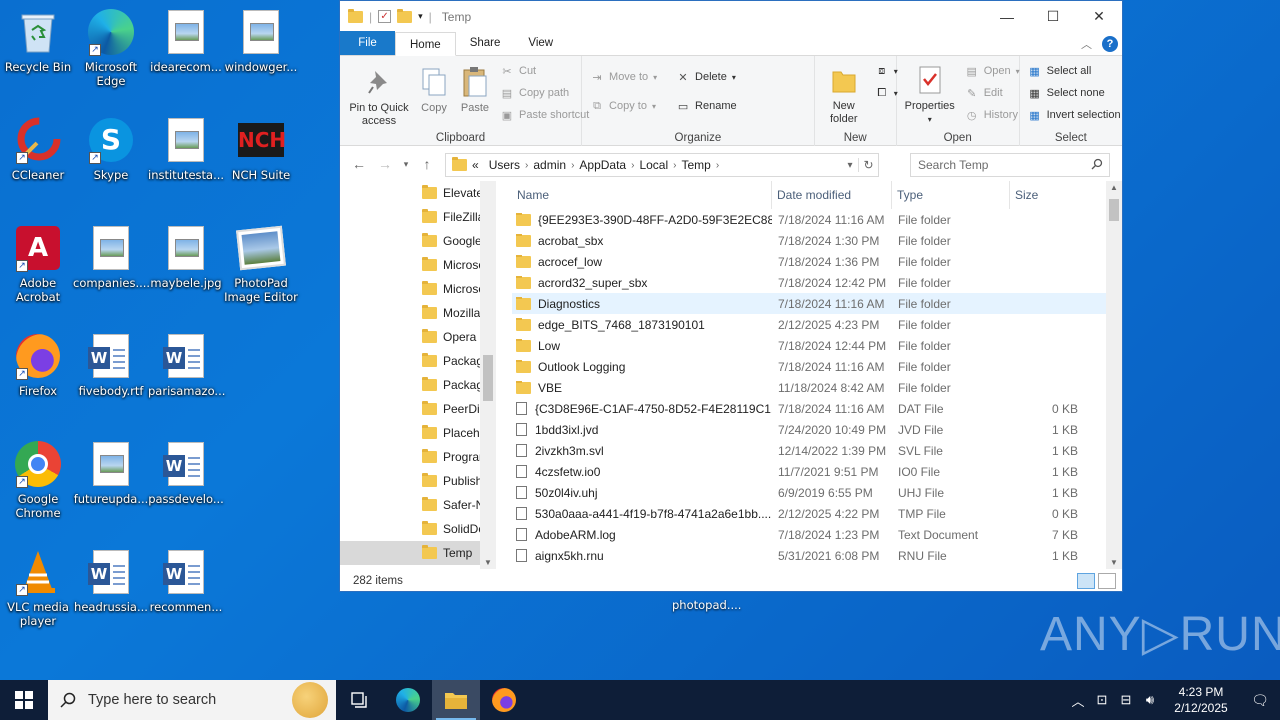  I want to click on notifications-icon: 🗨︎, so click(1260, 700).